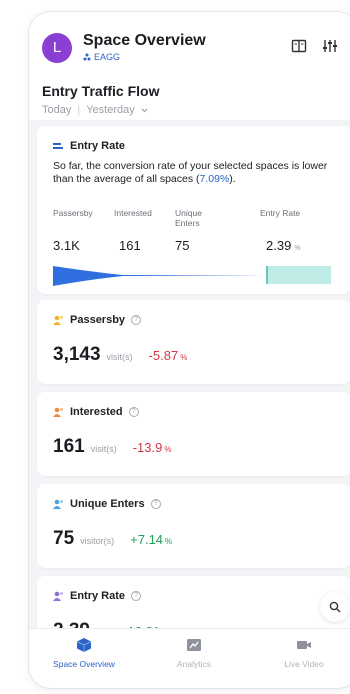  I want to click on column-value-unique-enters: 75, so click(182, 245).